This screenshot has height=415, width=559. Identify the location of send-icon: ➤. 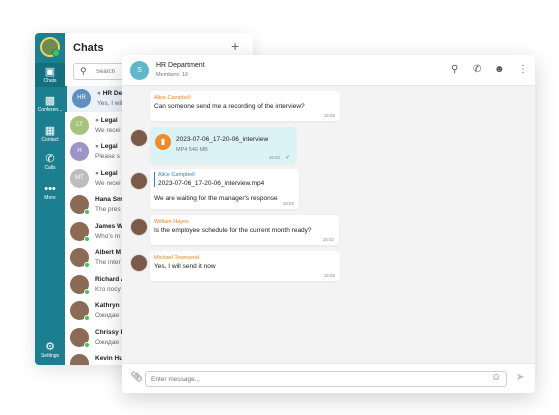
(520, 377).